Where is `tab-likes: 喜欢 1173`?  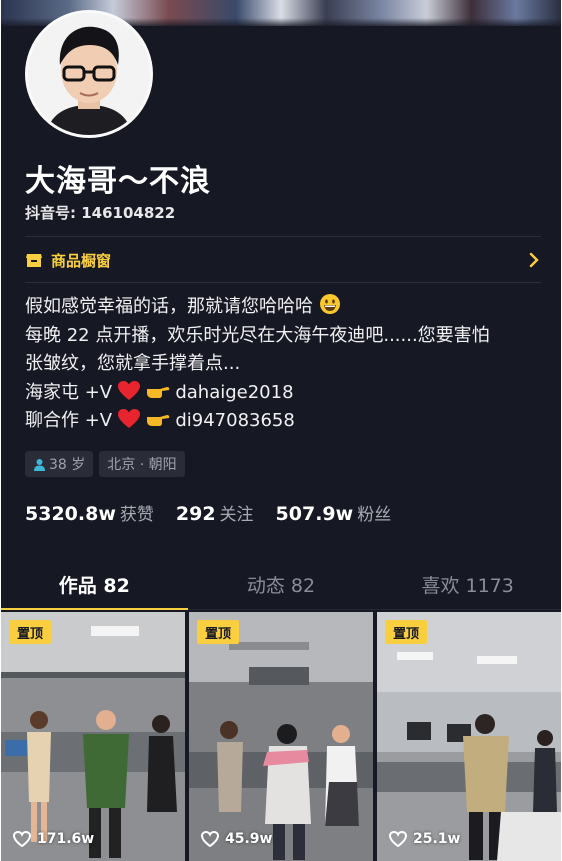 tab-likes: 喜欢 1173 is located at coordinates (467, 584).